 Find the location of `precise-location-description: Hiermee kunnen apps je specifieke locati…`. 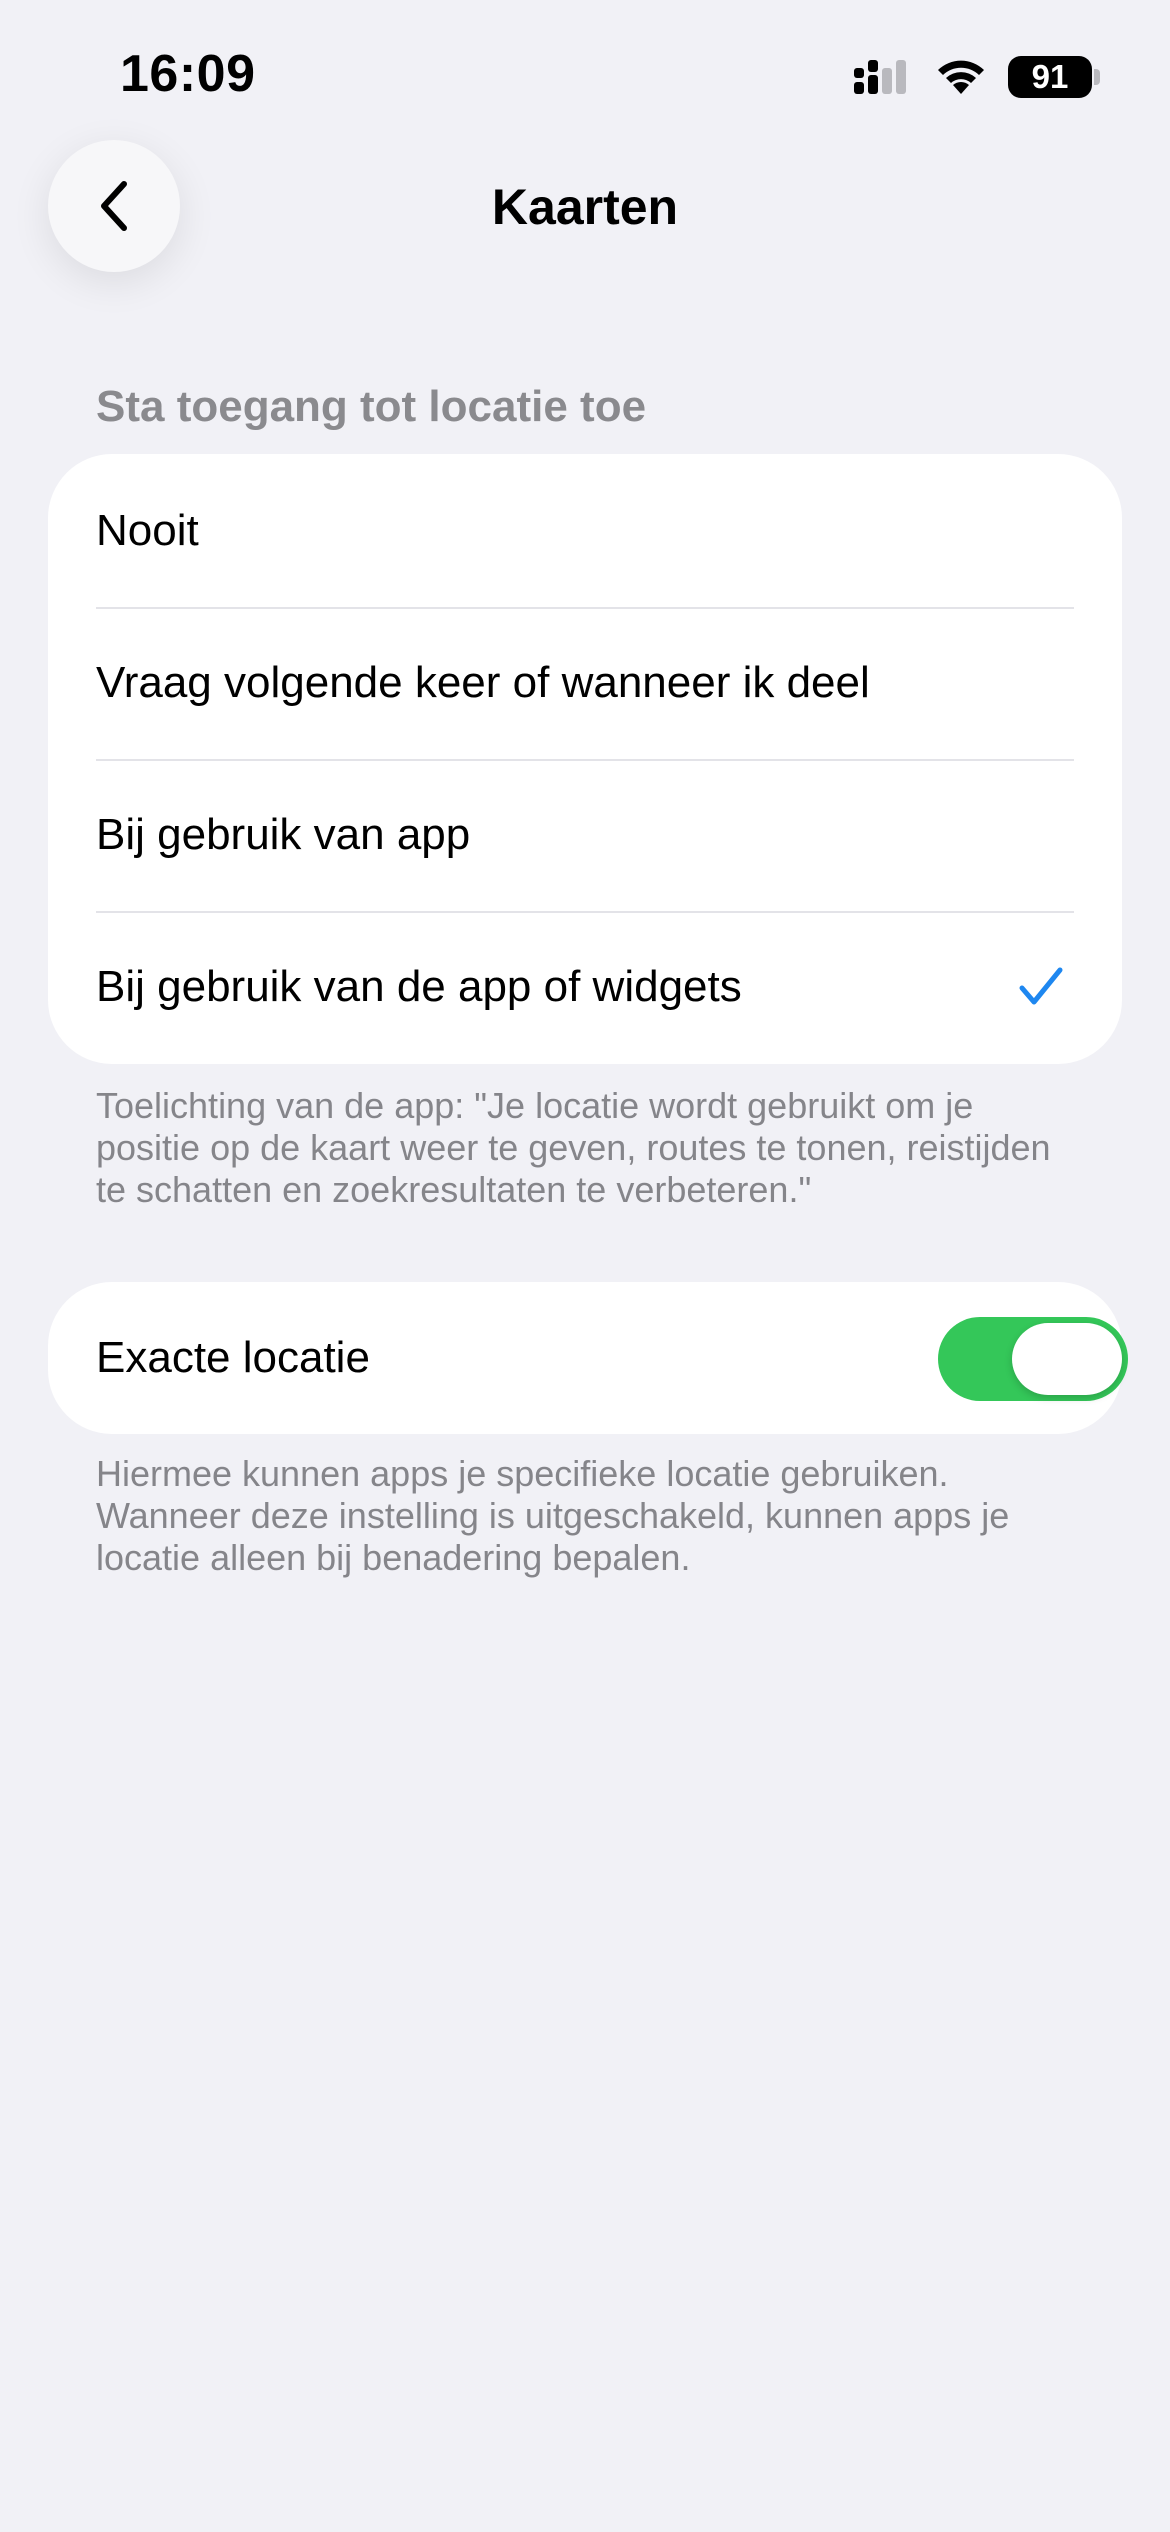

precise-location-description: Hiermee kunnen apps je specifieke locati… is located at coordinates (553, 1515).